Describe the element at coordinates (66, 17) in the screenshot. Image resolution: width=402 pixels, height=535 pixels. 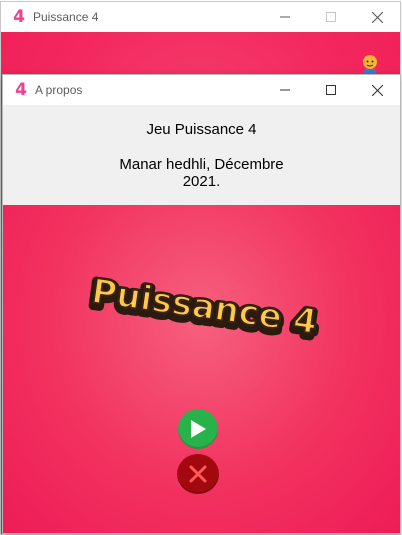
I see `window-title: Puissance 4` at that location.